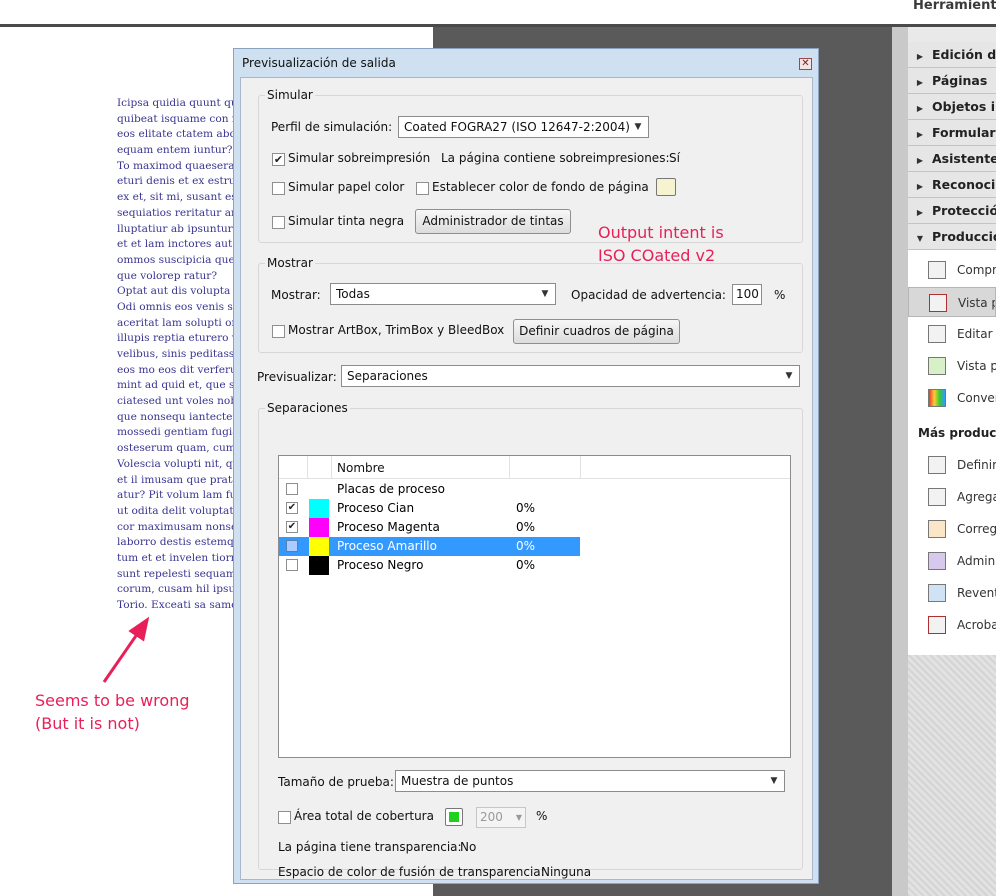  What do you see at coordinates (964, 106) in the screenshot?
I see `section-label: Objetos in` at bounding box center [964, 106].